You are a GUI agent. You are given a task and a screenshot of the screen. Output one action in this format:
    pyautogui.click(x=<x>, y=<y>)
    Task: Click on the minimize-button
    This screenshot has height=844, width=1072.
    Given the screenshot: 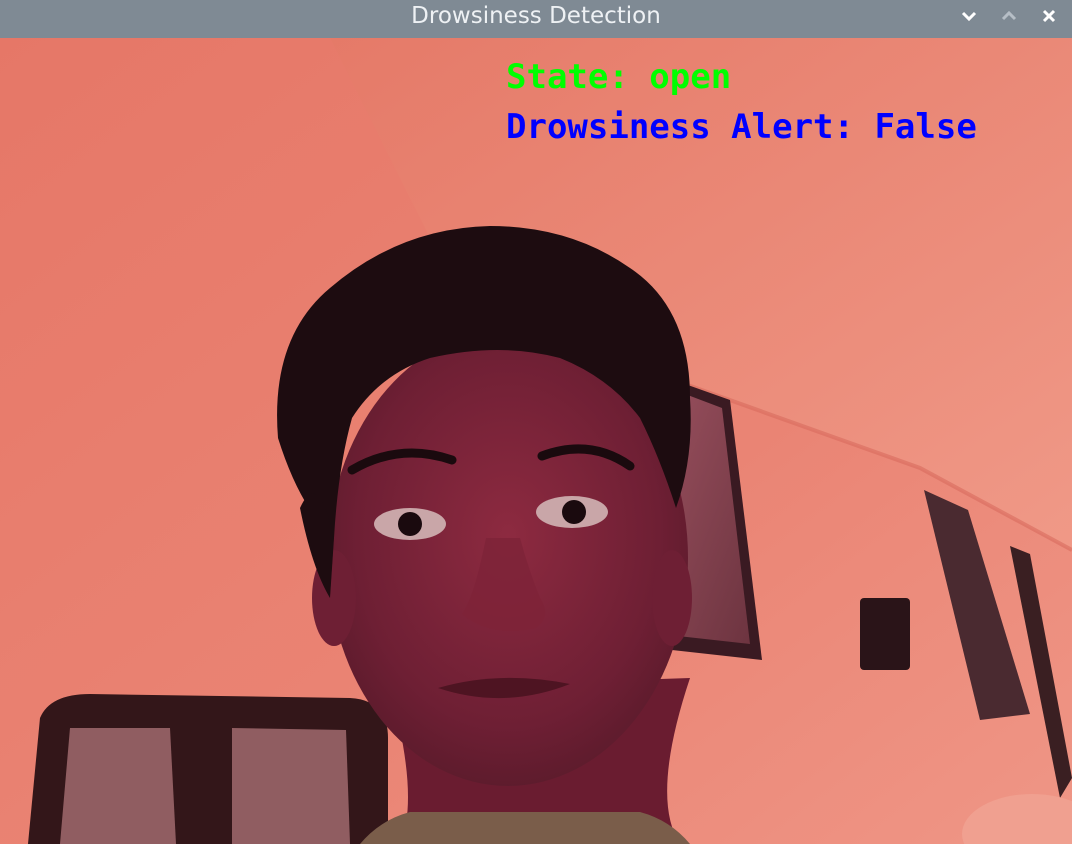 What is the action you would take?
    pyautogui.click(x=969, y=16)
    